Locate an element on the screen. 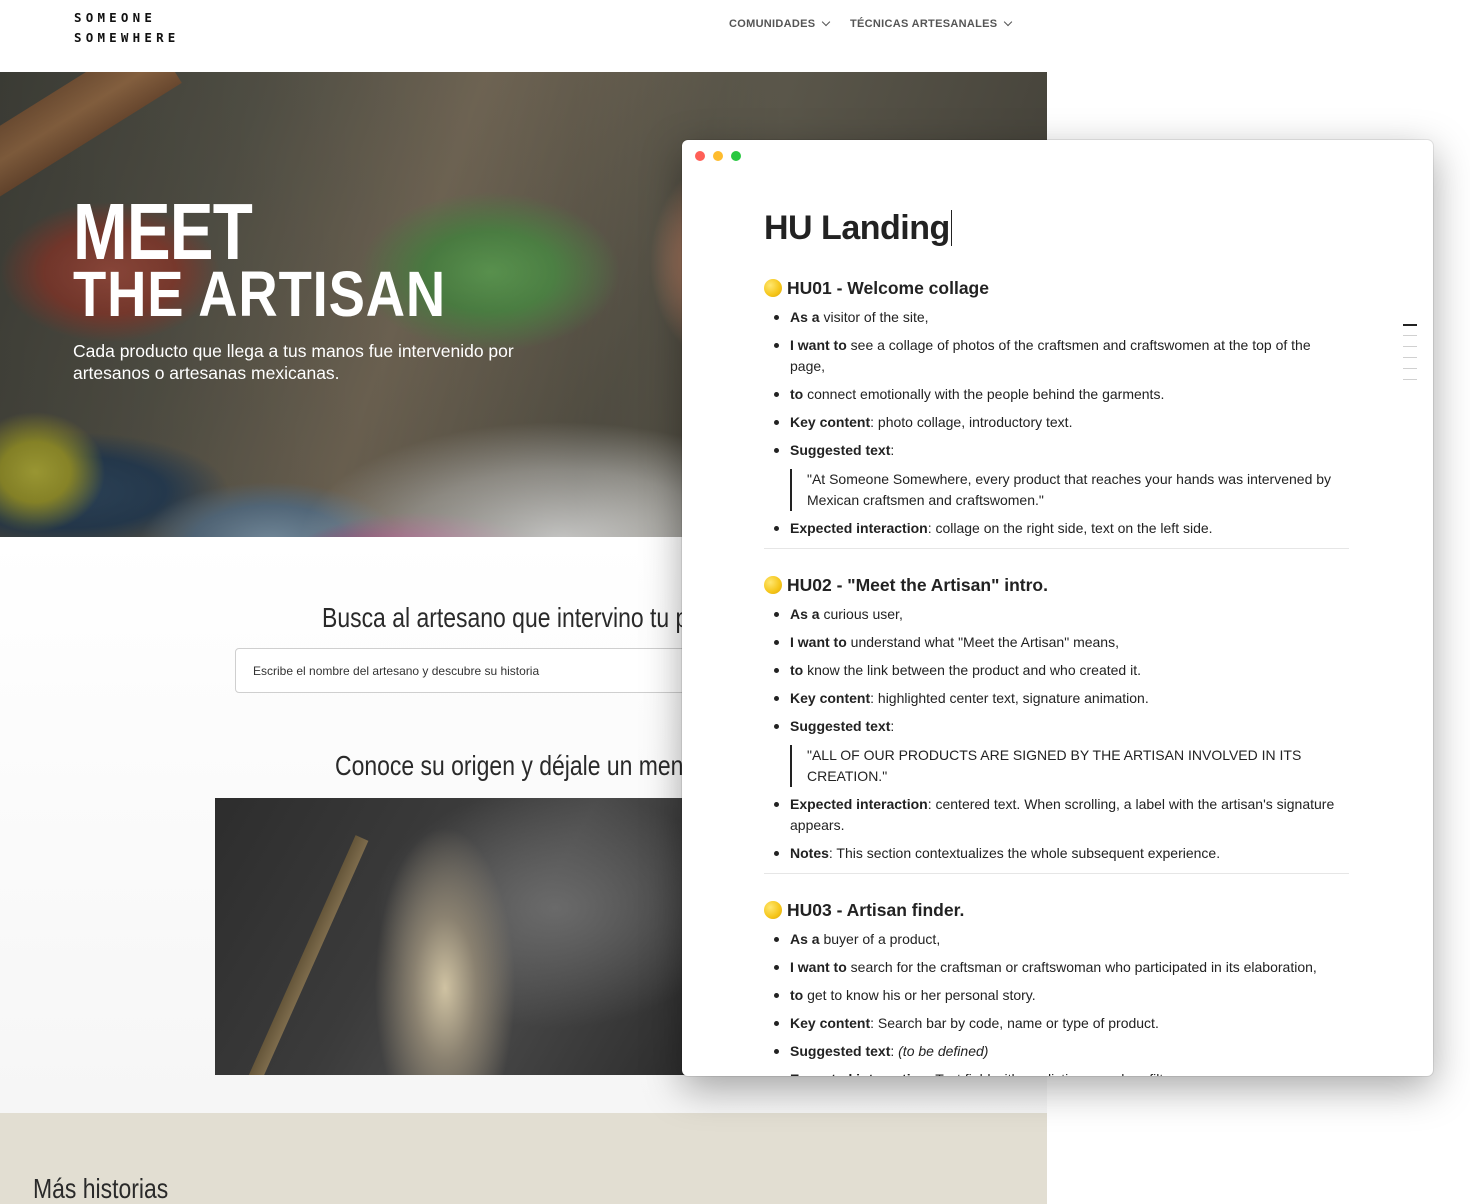 This screenshot has width=1470, height=1204. logo-line-2: SOMEWHERE is located at coordinates (127, 37).